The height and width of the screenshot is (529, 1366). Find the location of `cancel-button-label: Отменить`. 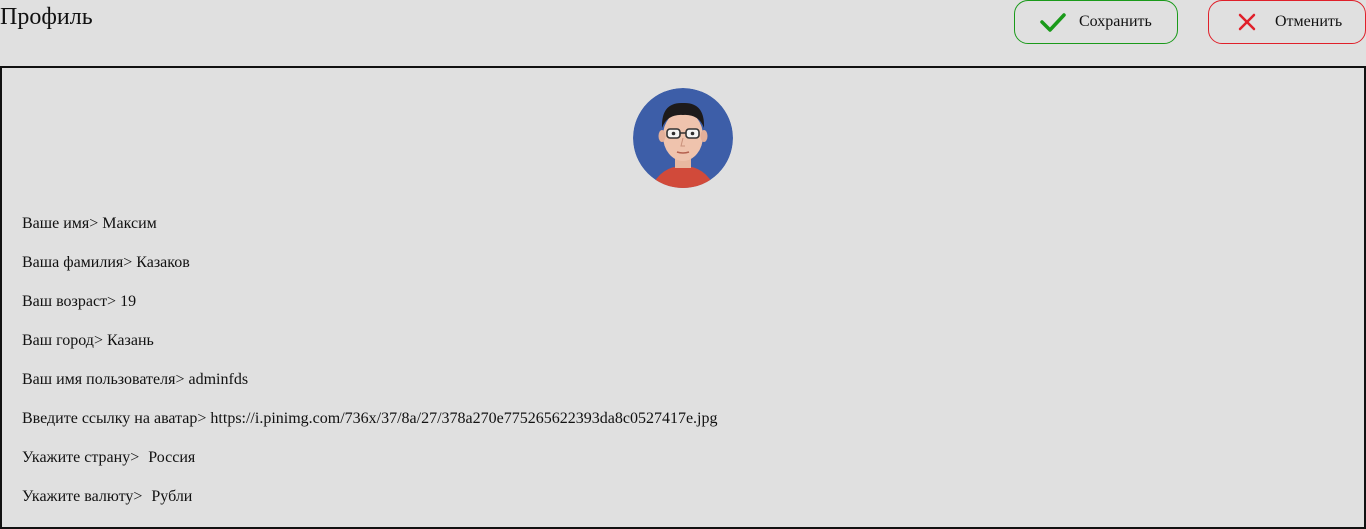

cancel-button-label: Отменить is located at coordinates (1309, 21).